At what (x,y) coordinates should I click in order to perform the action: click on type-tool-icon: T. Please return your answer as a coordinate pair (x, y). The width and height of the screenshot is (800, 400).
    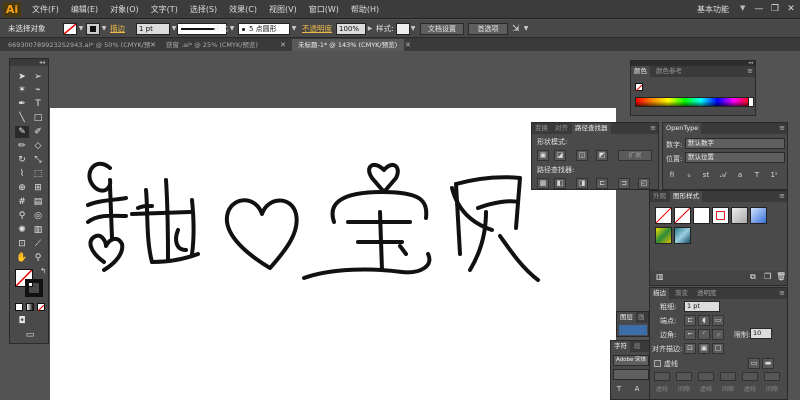
    Looking at the image, I should click on (38, 104).